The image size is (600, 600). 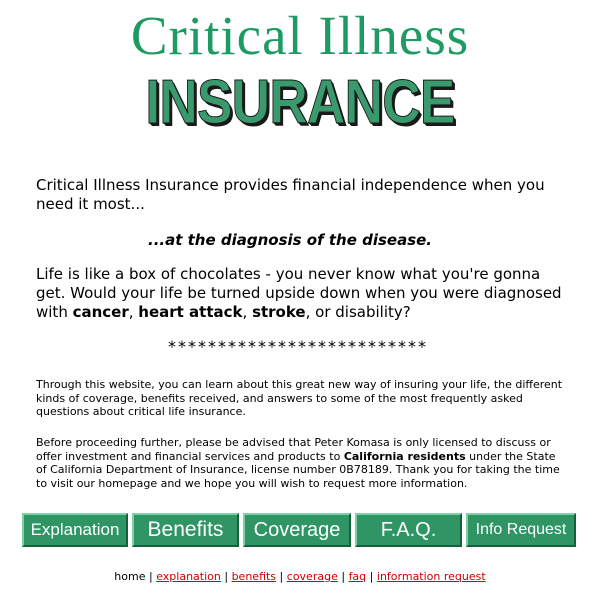 I want to click on para2-sep-1: ,, so click(x=133, y=312).